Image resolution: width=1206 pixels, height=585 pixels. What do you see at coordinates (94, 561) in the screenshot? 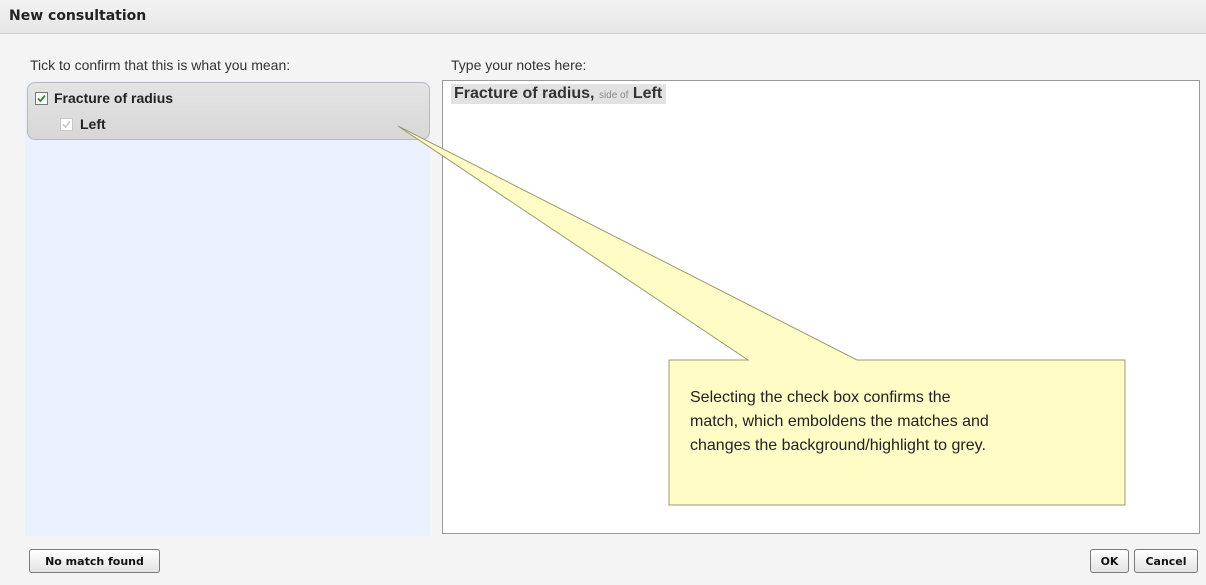
I see `no-match-found-button: No match found` at bounding box center [94, 561].